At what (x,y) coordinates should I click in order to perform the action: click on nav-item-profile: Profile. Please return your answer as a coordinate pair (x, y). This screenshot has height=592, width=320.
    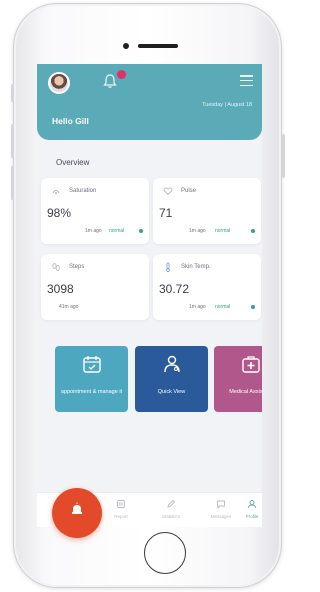
    Looking at the image, I should click on (251, 509).